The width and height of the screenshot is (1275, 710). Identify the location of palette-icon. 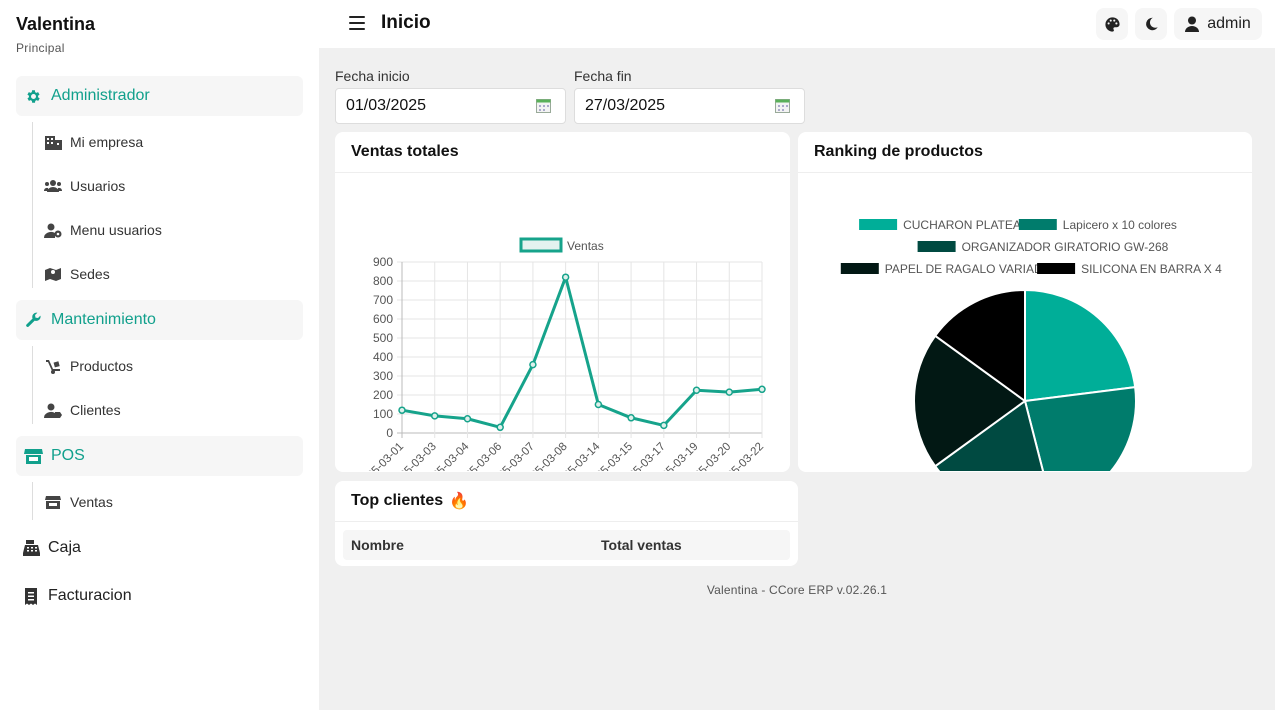
(1112, 24).